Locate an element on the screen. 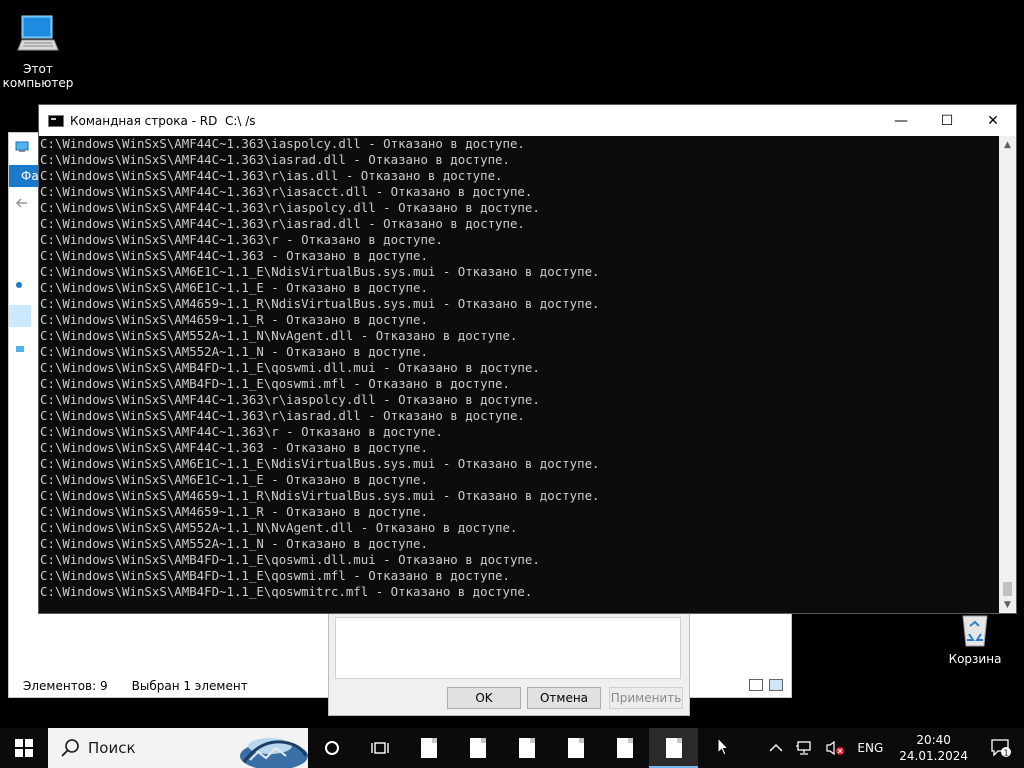  network-icon is located at coordinates (804, 748).